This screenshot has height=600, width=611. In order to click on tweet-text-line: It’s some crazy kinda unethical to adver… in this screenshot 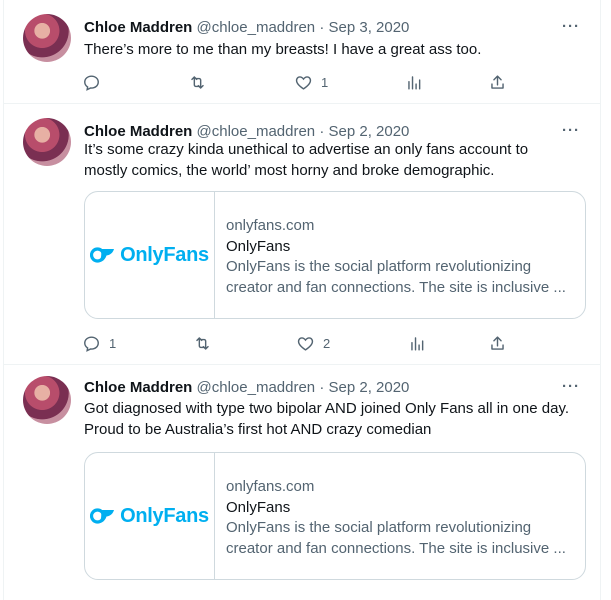, I will do `click(306, 149)`.